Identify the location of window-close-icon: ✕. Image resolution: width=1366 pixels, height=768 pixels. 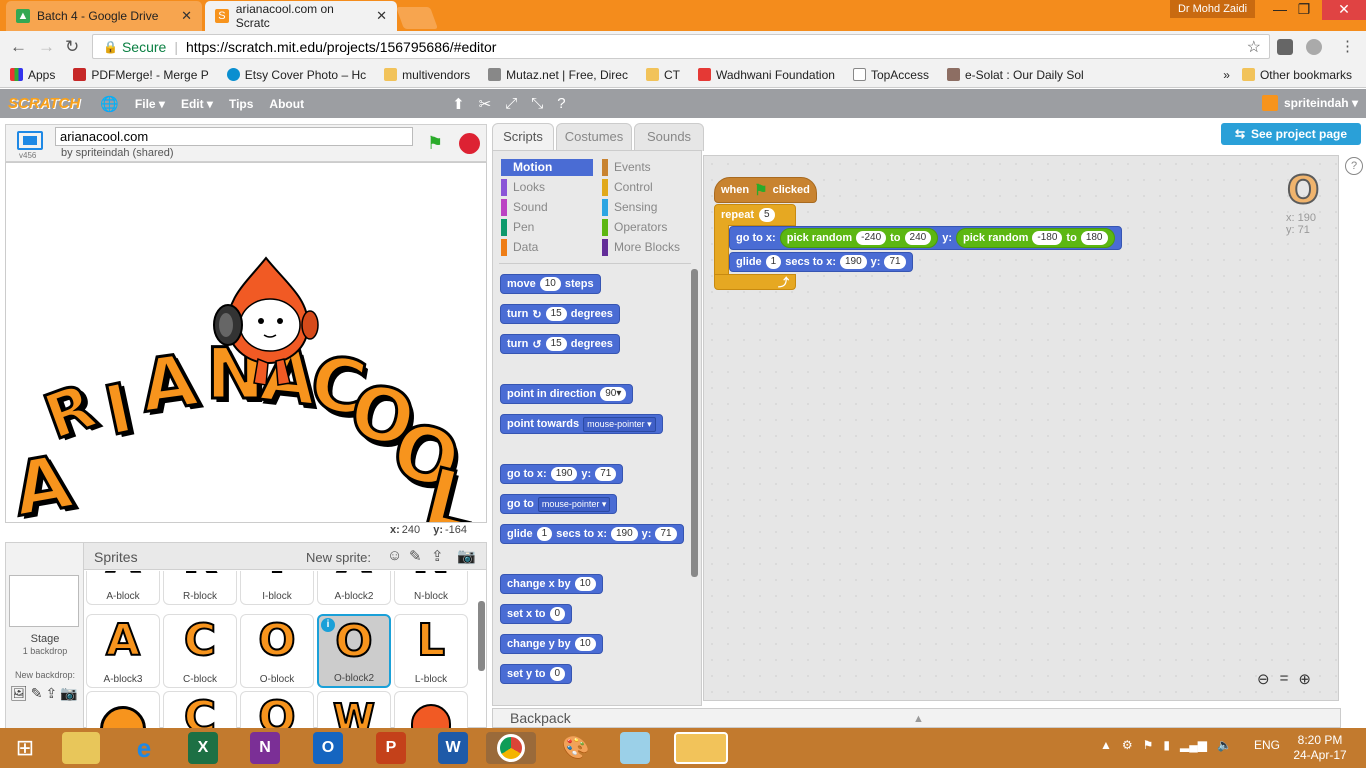
(1344, 10).